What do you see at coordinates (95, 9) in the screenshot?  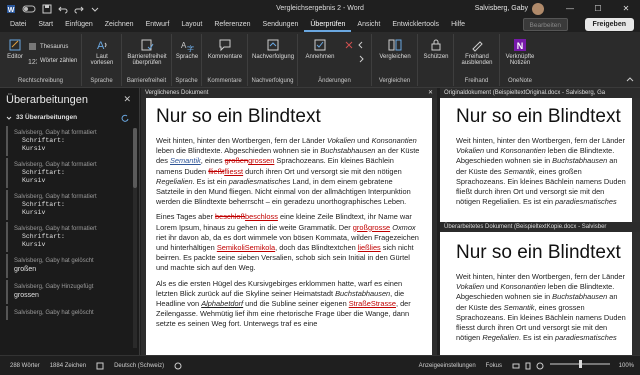 I see `customize-qat-icon` at bounding box center [95, 9].